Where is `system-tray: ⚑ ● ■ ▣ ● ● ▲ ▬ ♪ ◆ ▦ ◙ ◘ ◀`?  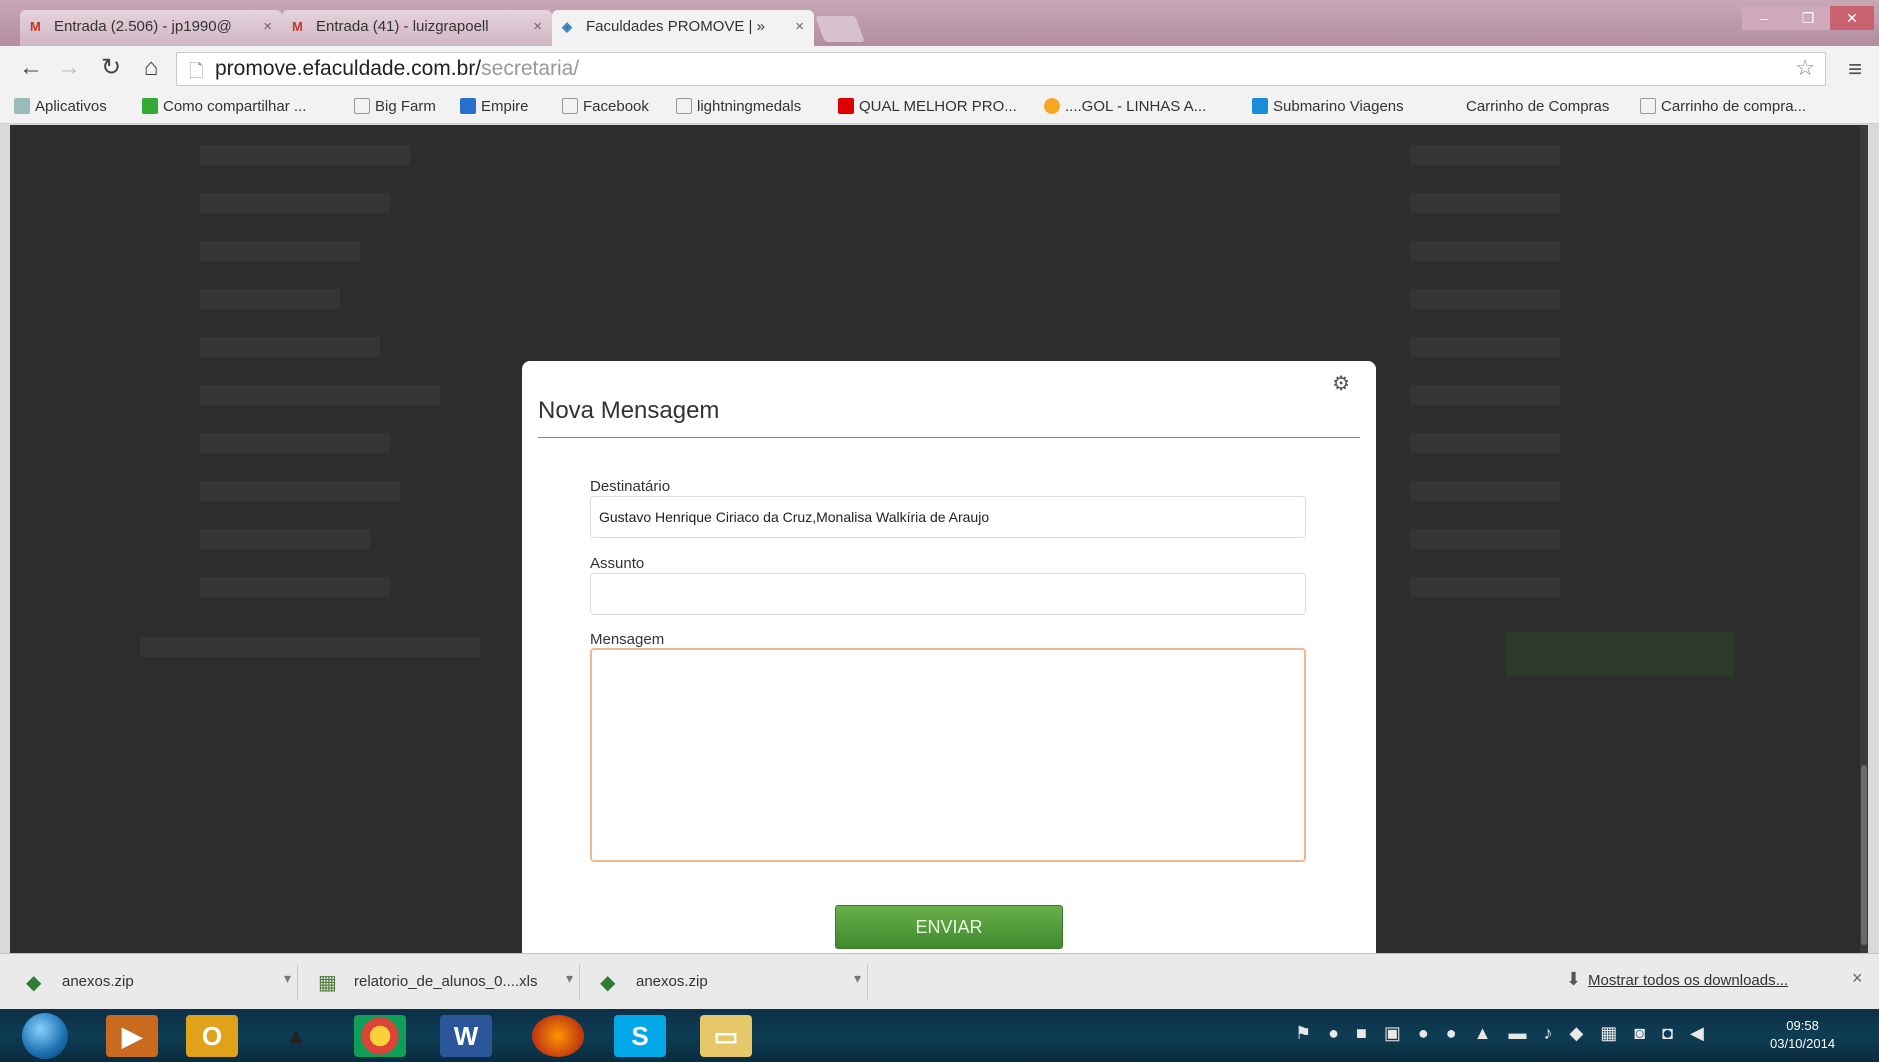 system-tray: ⚑ ● ■ ▣ ● ● ▲ ▬ ♪ ◆ ▦ ◙ ◘ ◀ is located at coordinates (1502, 1033).